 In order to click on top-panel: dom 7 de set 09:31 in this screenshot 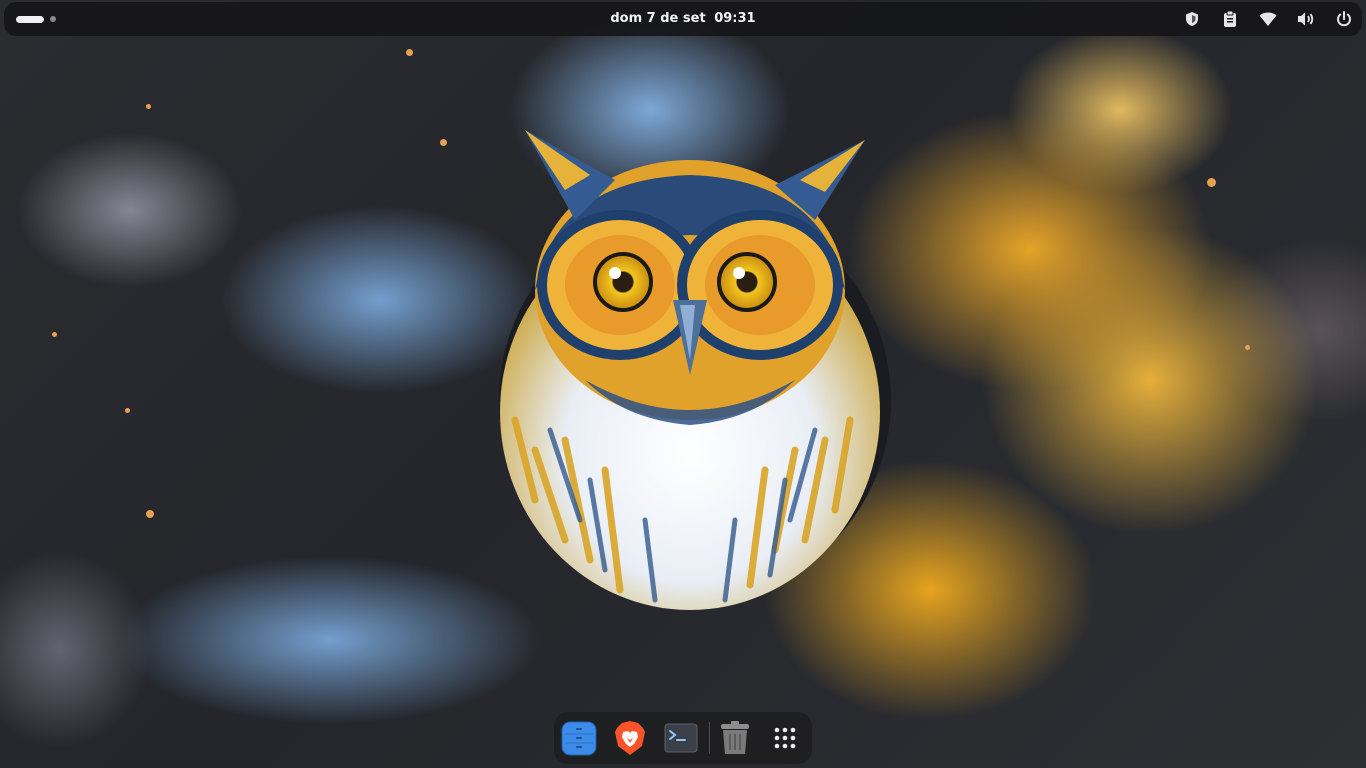, I will do `click(683, 19)`.